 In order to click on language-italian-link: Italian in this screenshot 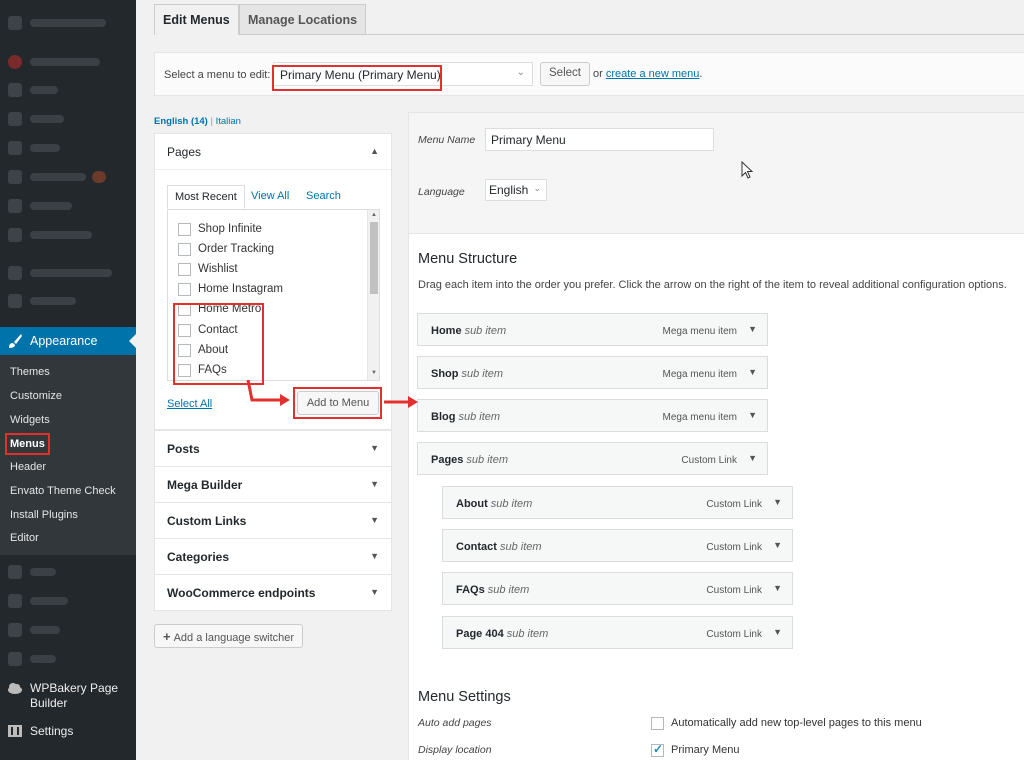, I will do `click(228, 121)`.